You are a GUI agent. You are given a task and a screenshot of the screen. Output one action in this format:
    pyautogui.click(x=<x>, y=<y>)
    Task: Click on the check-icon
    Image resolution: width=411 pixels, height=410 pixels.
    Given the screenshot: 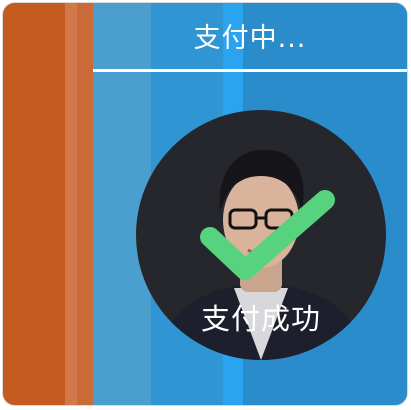 What is the action you would take?
    pyautogui.click(x=267, y=235)
    